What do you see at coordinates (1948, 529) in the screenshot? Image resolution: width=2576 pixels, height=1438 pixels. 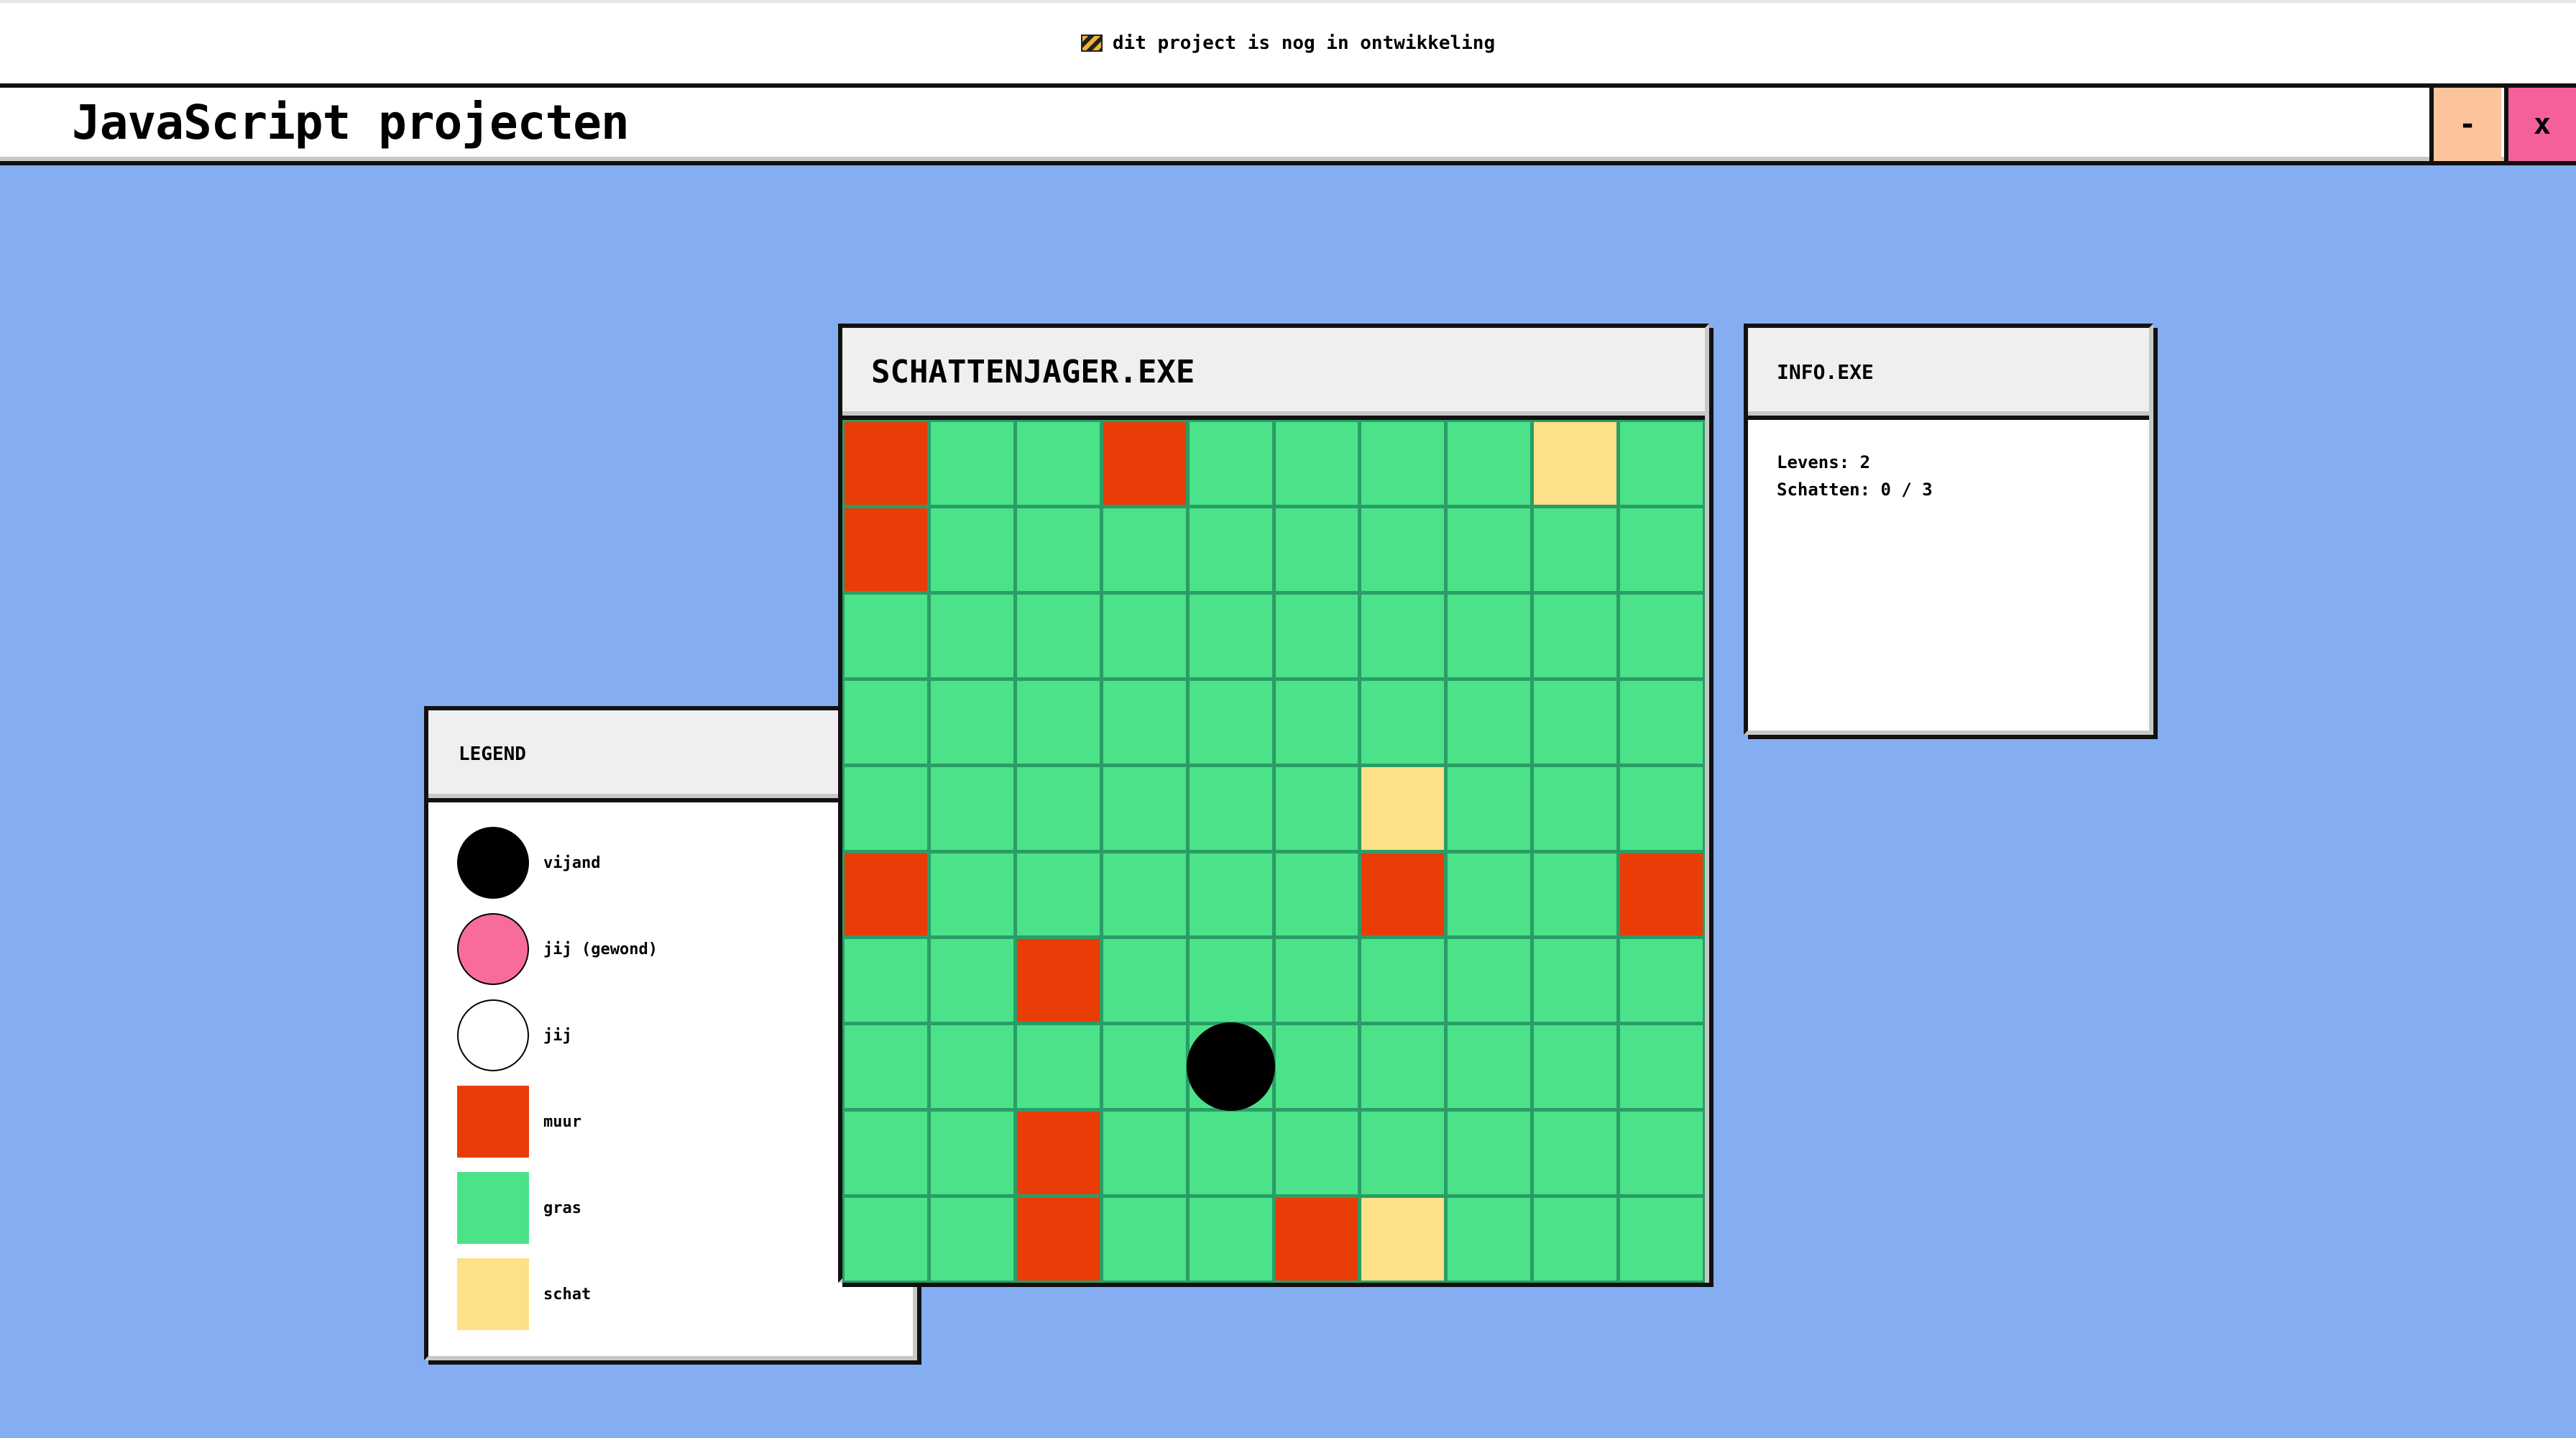 I see `info-window: INFO.EXE Levens: 2 Schatten: 0 / 3` at bounding box center [1948, 529].